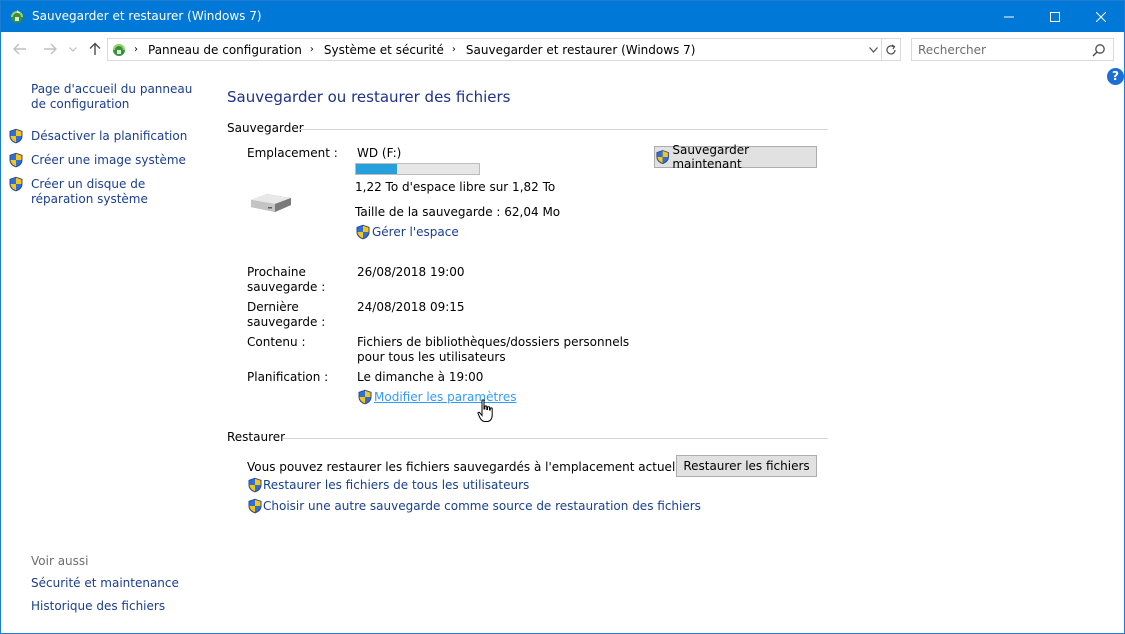 The width and height of the screenshot is (1125, 634). I want to click on search-icon, so click(1099, 50).